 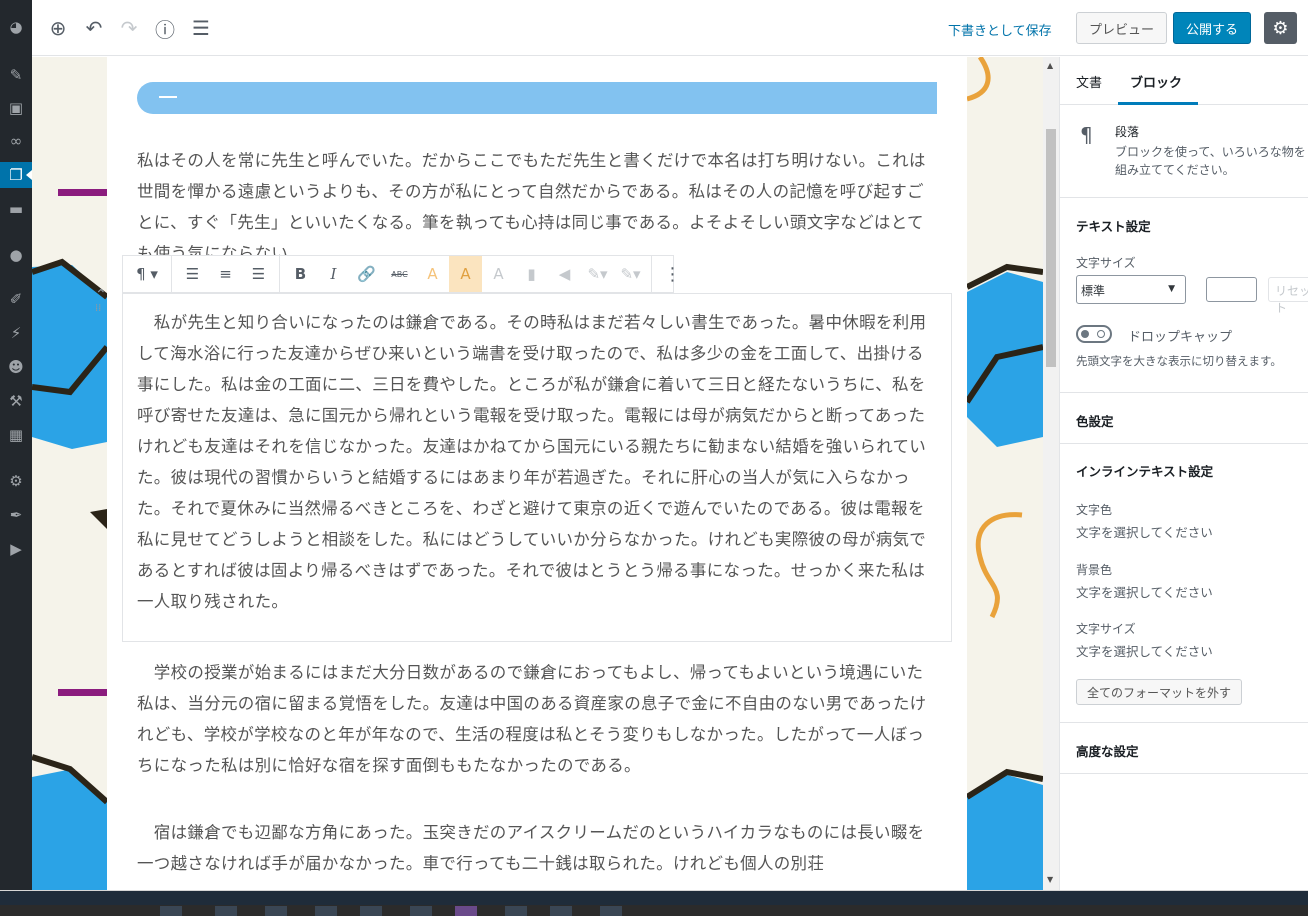 I want to click on admin-menu: ◕ ✎ ▣ ∞ ❐ ▬ ● ✐ ⚡ ☻ ⚒ ▦ ⚙ ✒ ▶, so click(x=16, y=445).